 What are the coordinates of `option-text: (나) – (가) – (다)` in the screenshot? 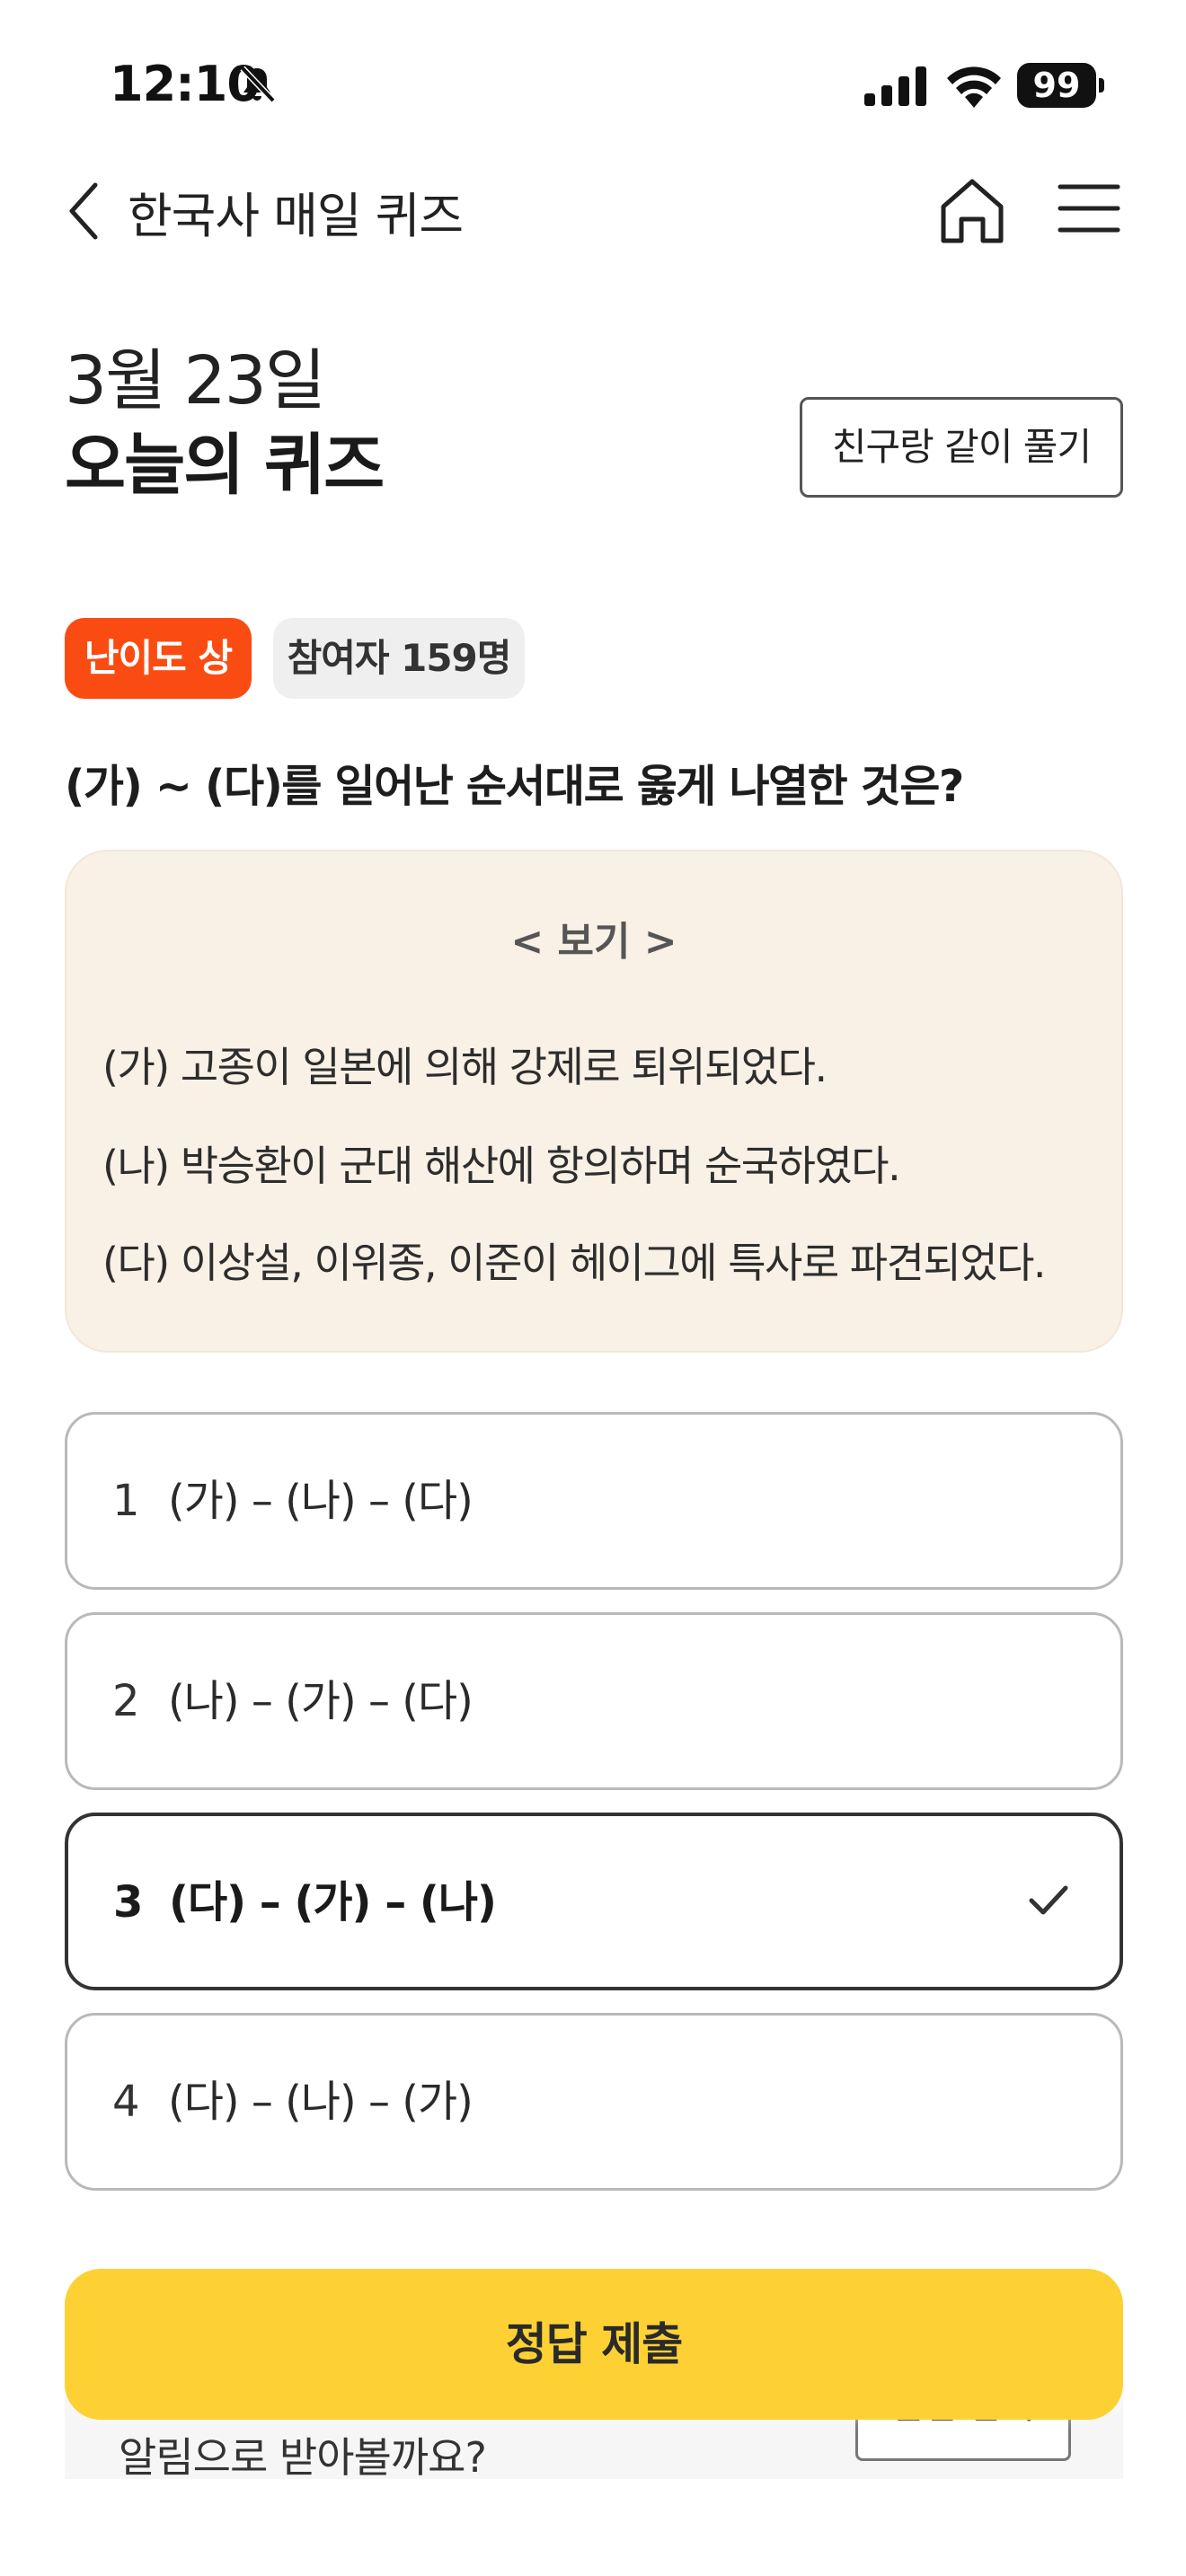 It's located at (321, 1701).